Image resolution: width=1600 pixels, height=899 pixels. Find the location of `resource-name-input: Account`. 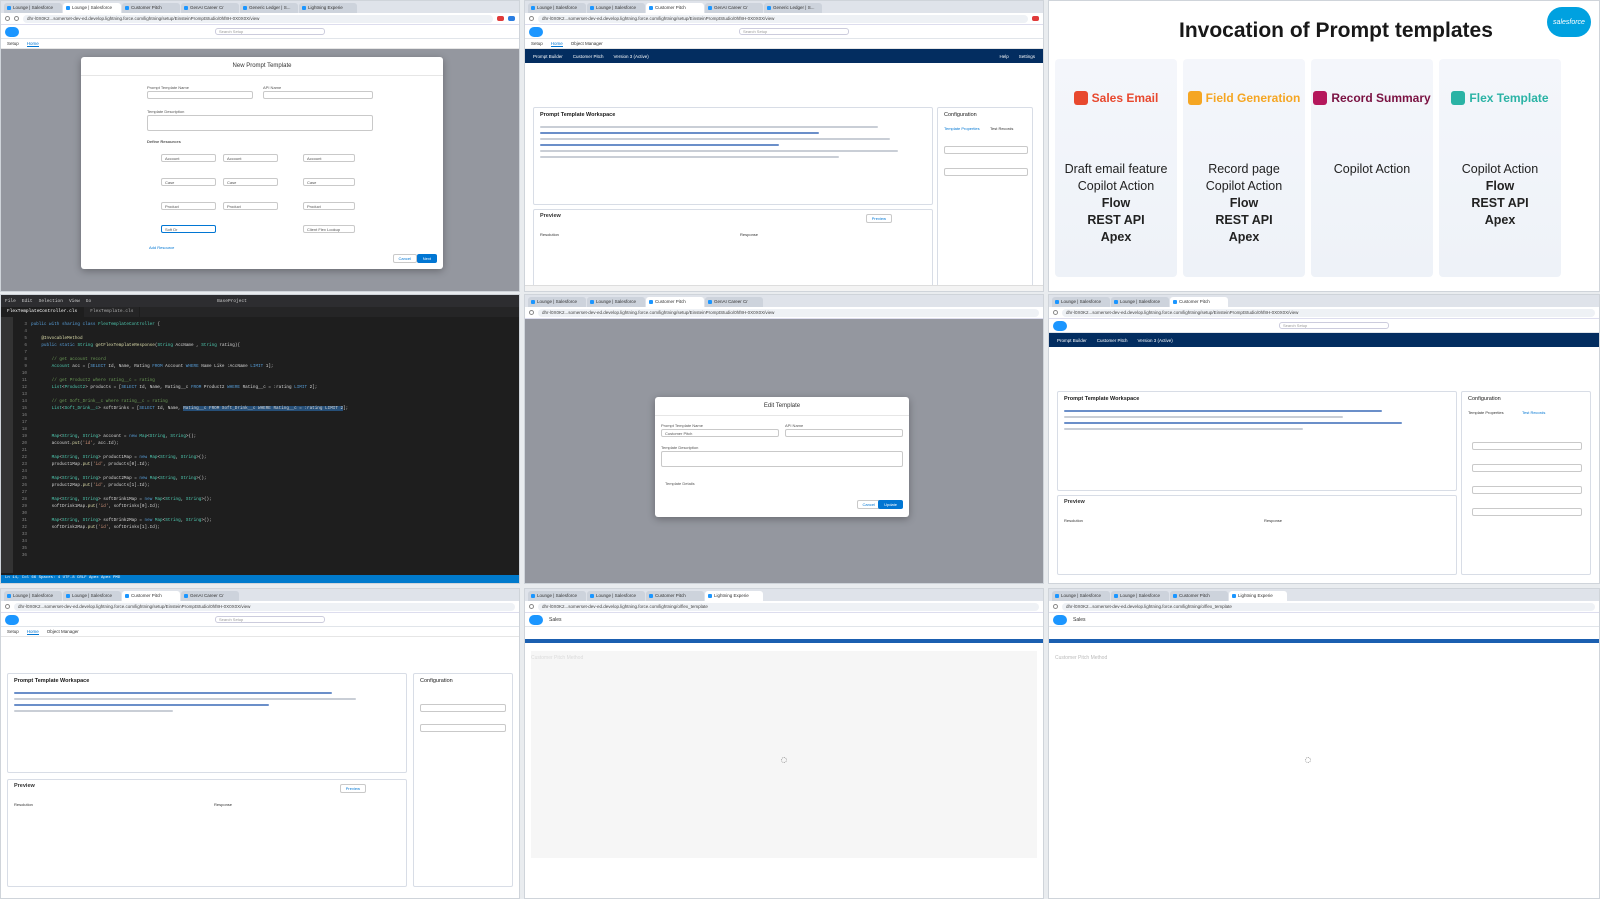

resource-name-input: Account is located at coordinates (188, 158).